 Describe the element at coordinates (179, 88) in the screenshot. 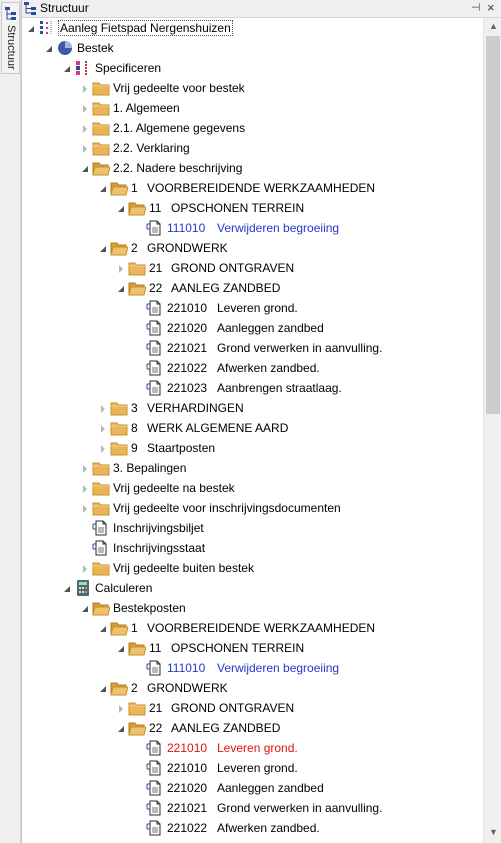

I see `tree-item-label: Vrij gedeelte voor bestek` at that location.